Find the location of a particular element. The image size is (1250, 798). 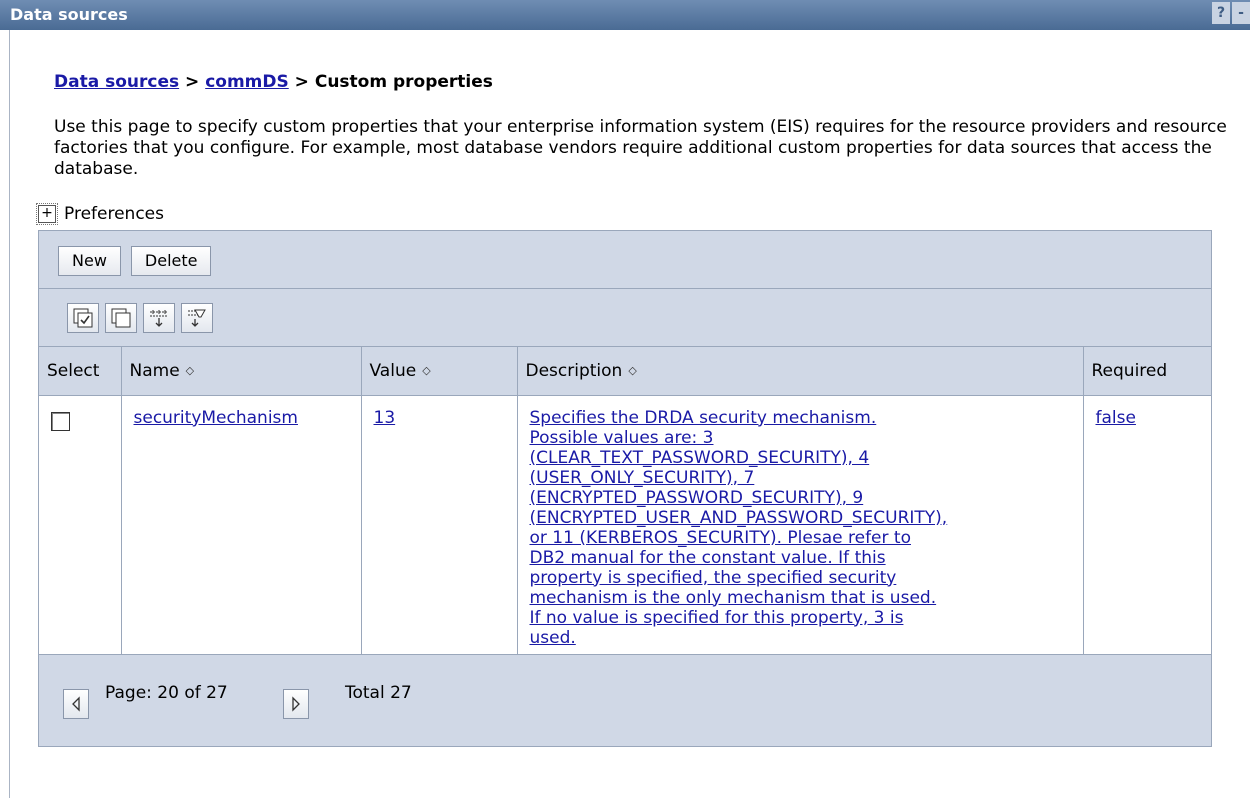

preferences-toggle: + Preferences is located at coordinates (100, 214).